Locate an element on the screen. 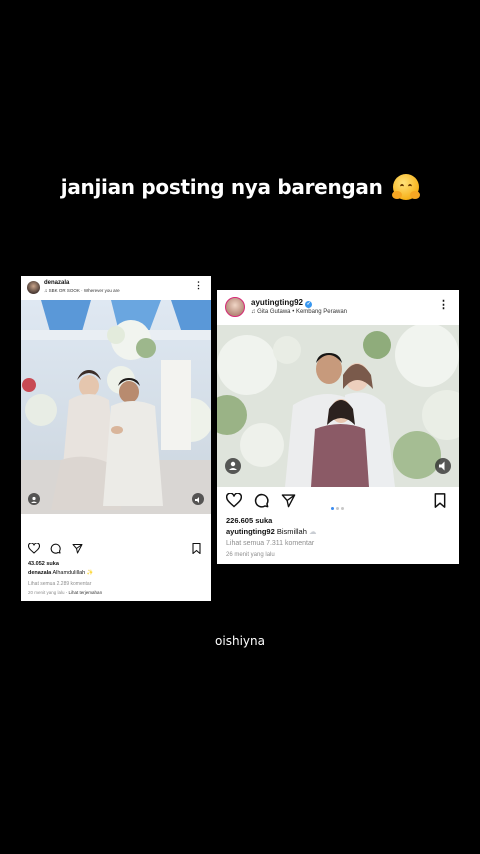  music-label: ♫ Gita Gutawa • Kembang Perawan is located at coordinates (299, 312).